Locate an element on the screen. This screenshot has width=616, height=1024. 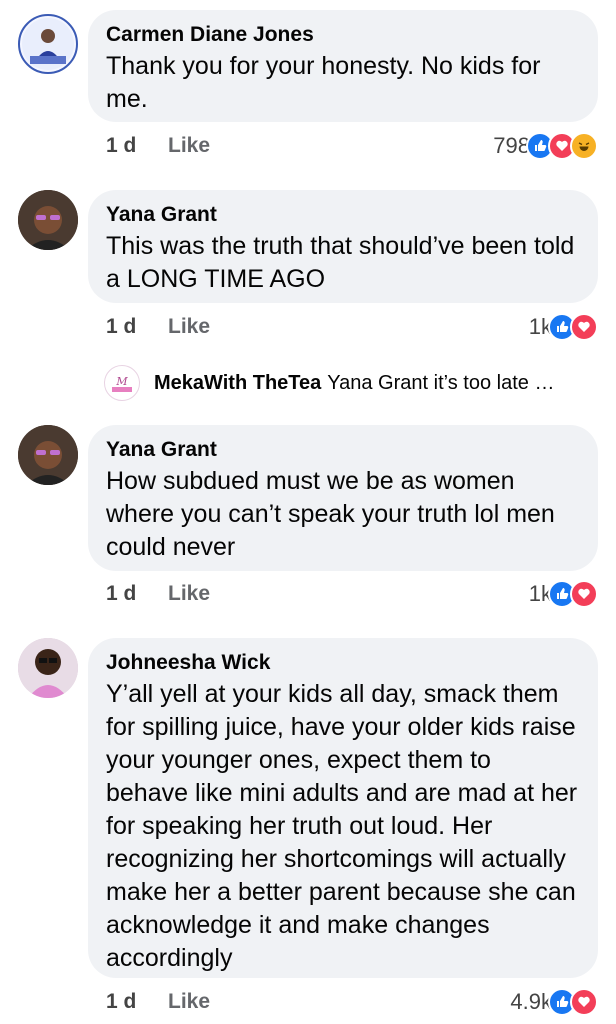
svg-text: M is located at coordinates (121, 381).